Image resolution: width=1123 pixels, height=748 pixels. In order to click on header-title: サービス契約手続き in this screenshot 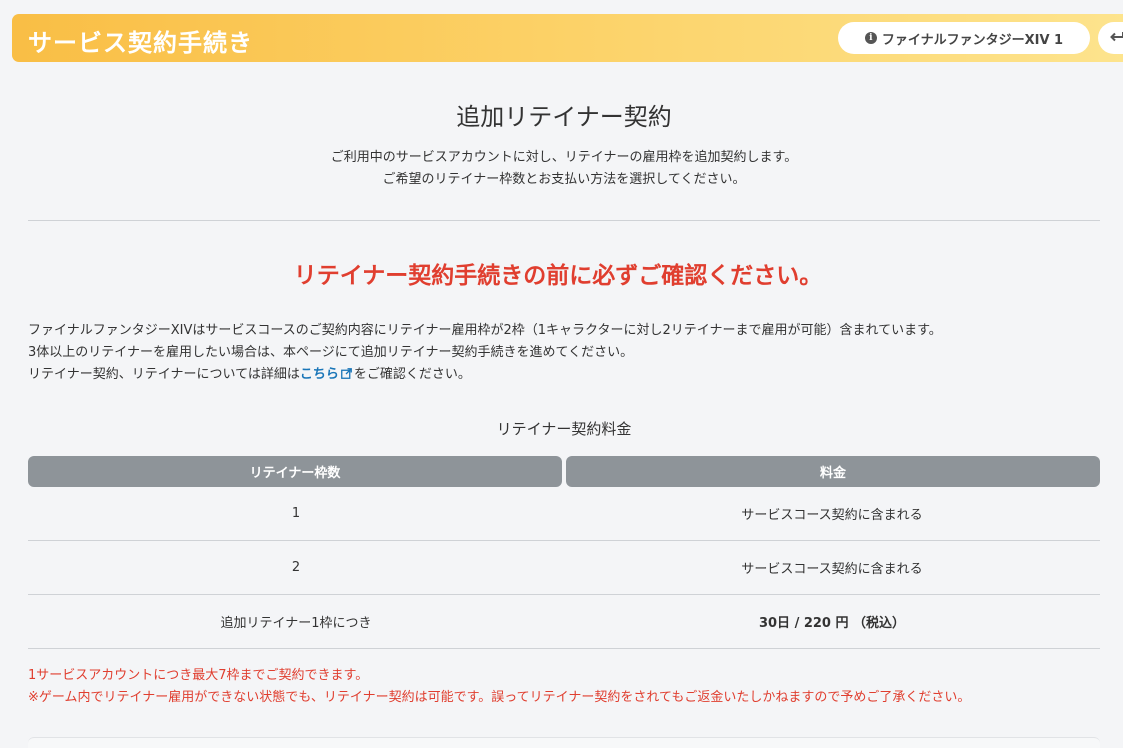, I will do `click(140, 43)`.